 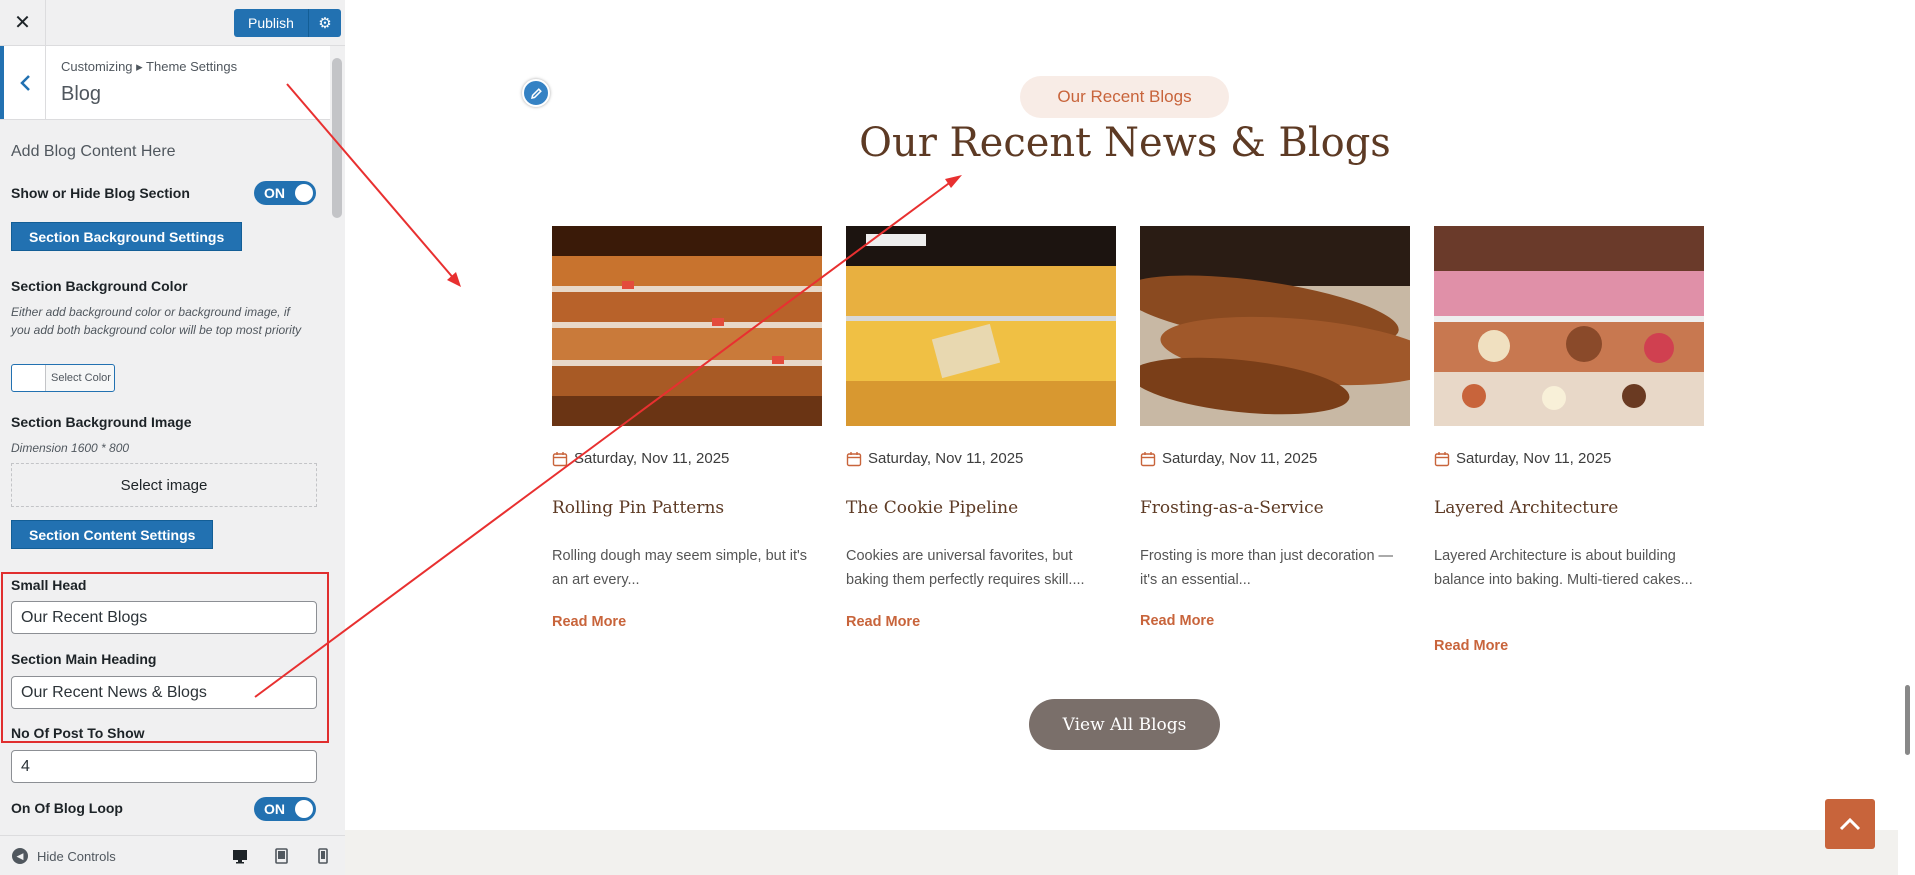 I want to click on blog-loop-label: On Of Blog Loop, so click(x=67, y=808).